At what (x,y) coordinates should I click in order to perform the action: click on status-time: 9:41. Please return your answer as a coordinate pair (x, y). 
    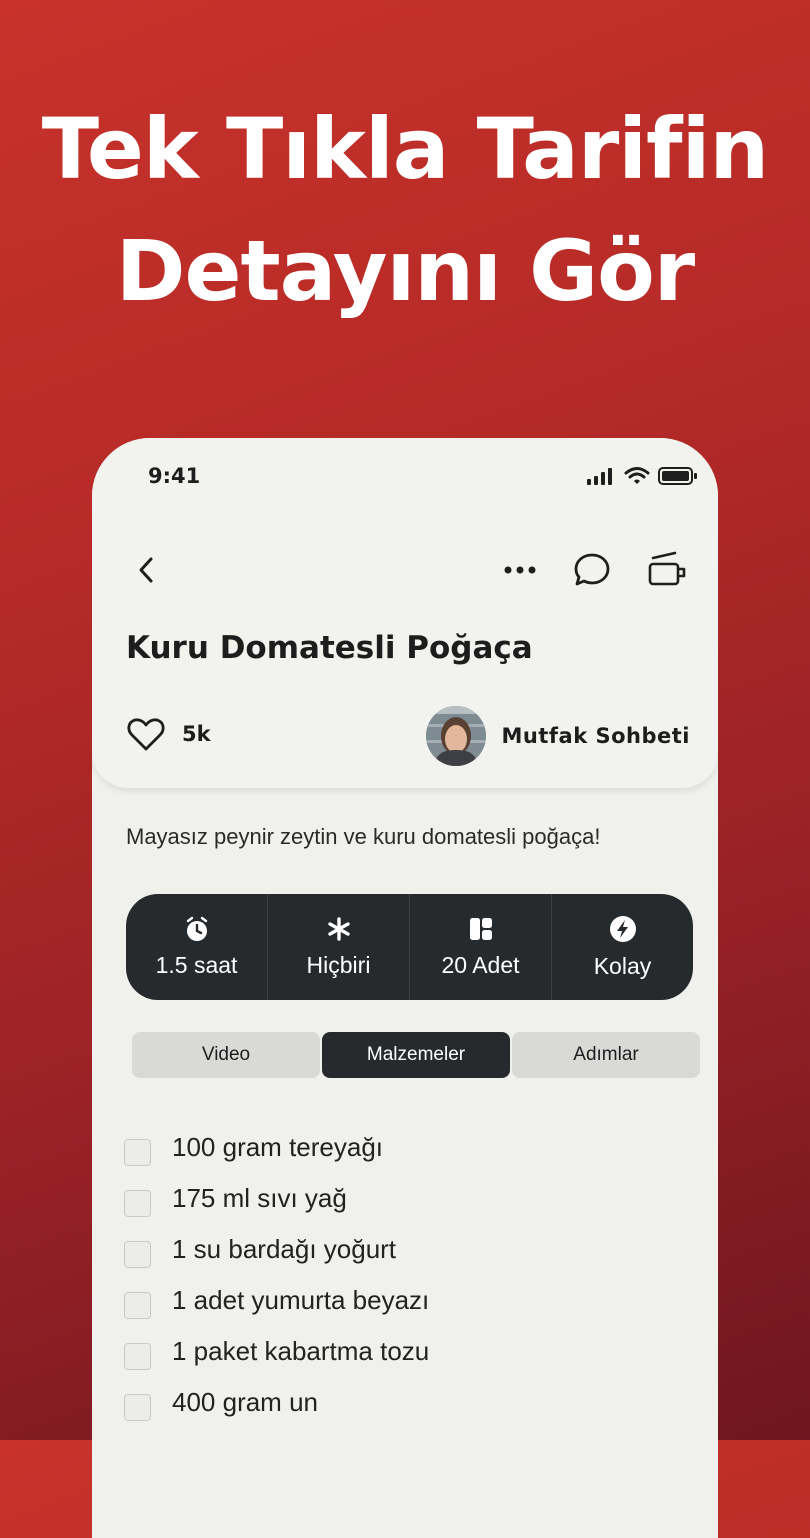
    Looking at the image, I should click on (174, 476).